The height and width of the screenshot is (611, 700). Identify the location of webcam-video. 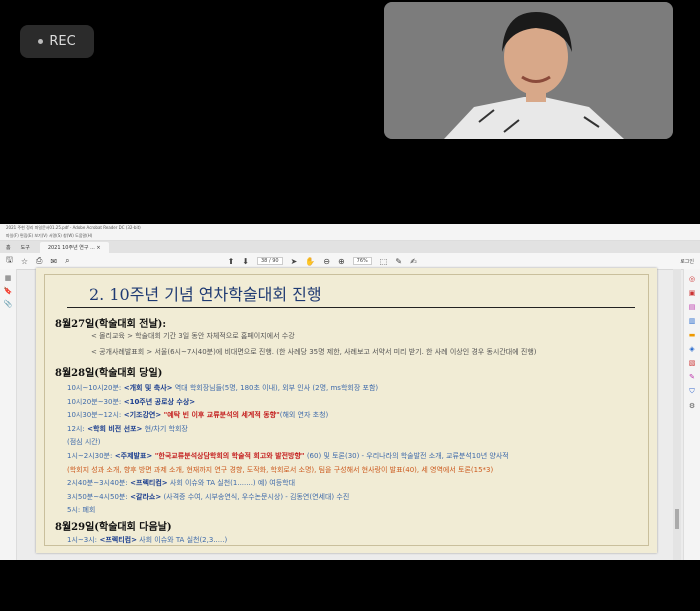
(528, 70).